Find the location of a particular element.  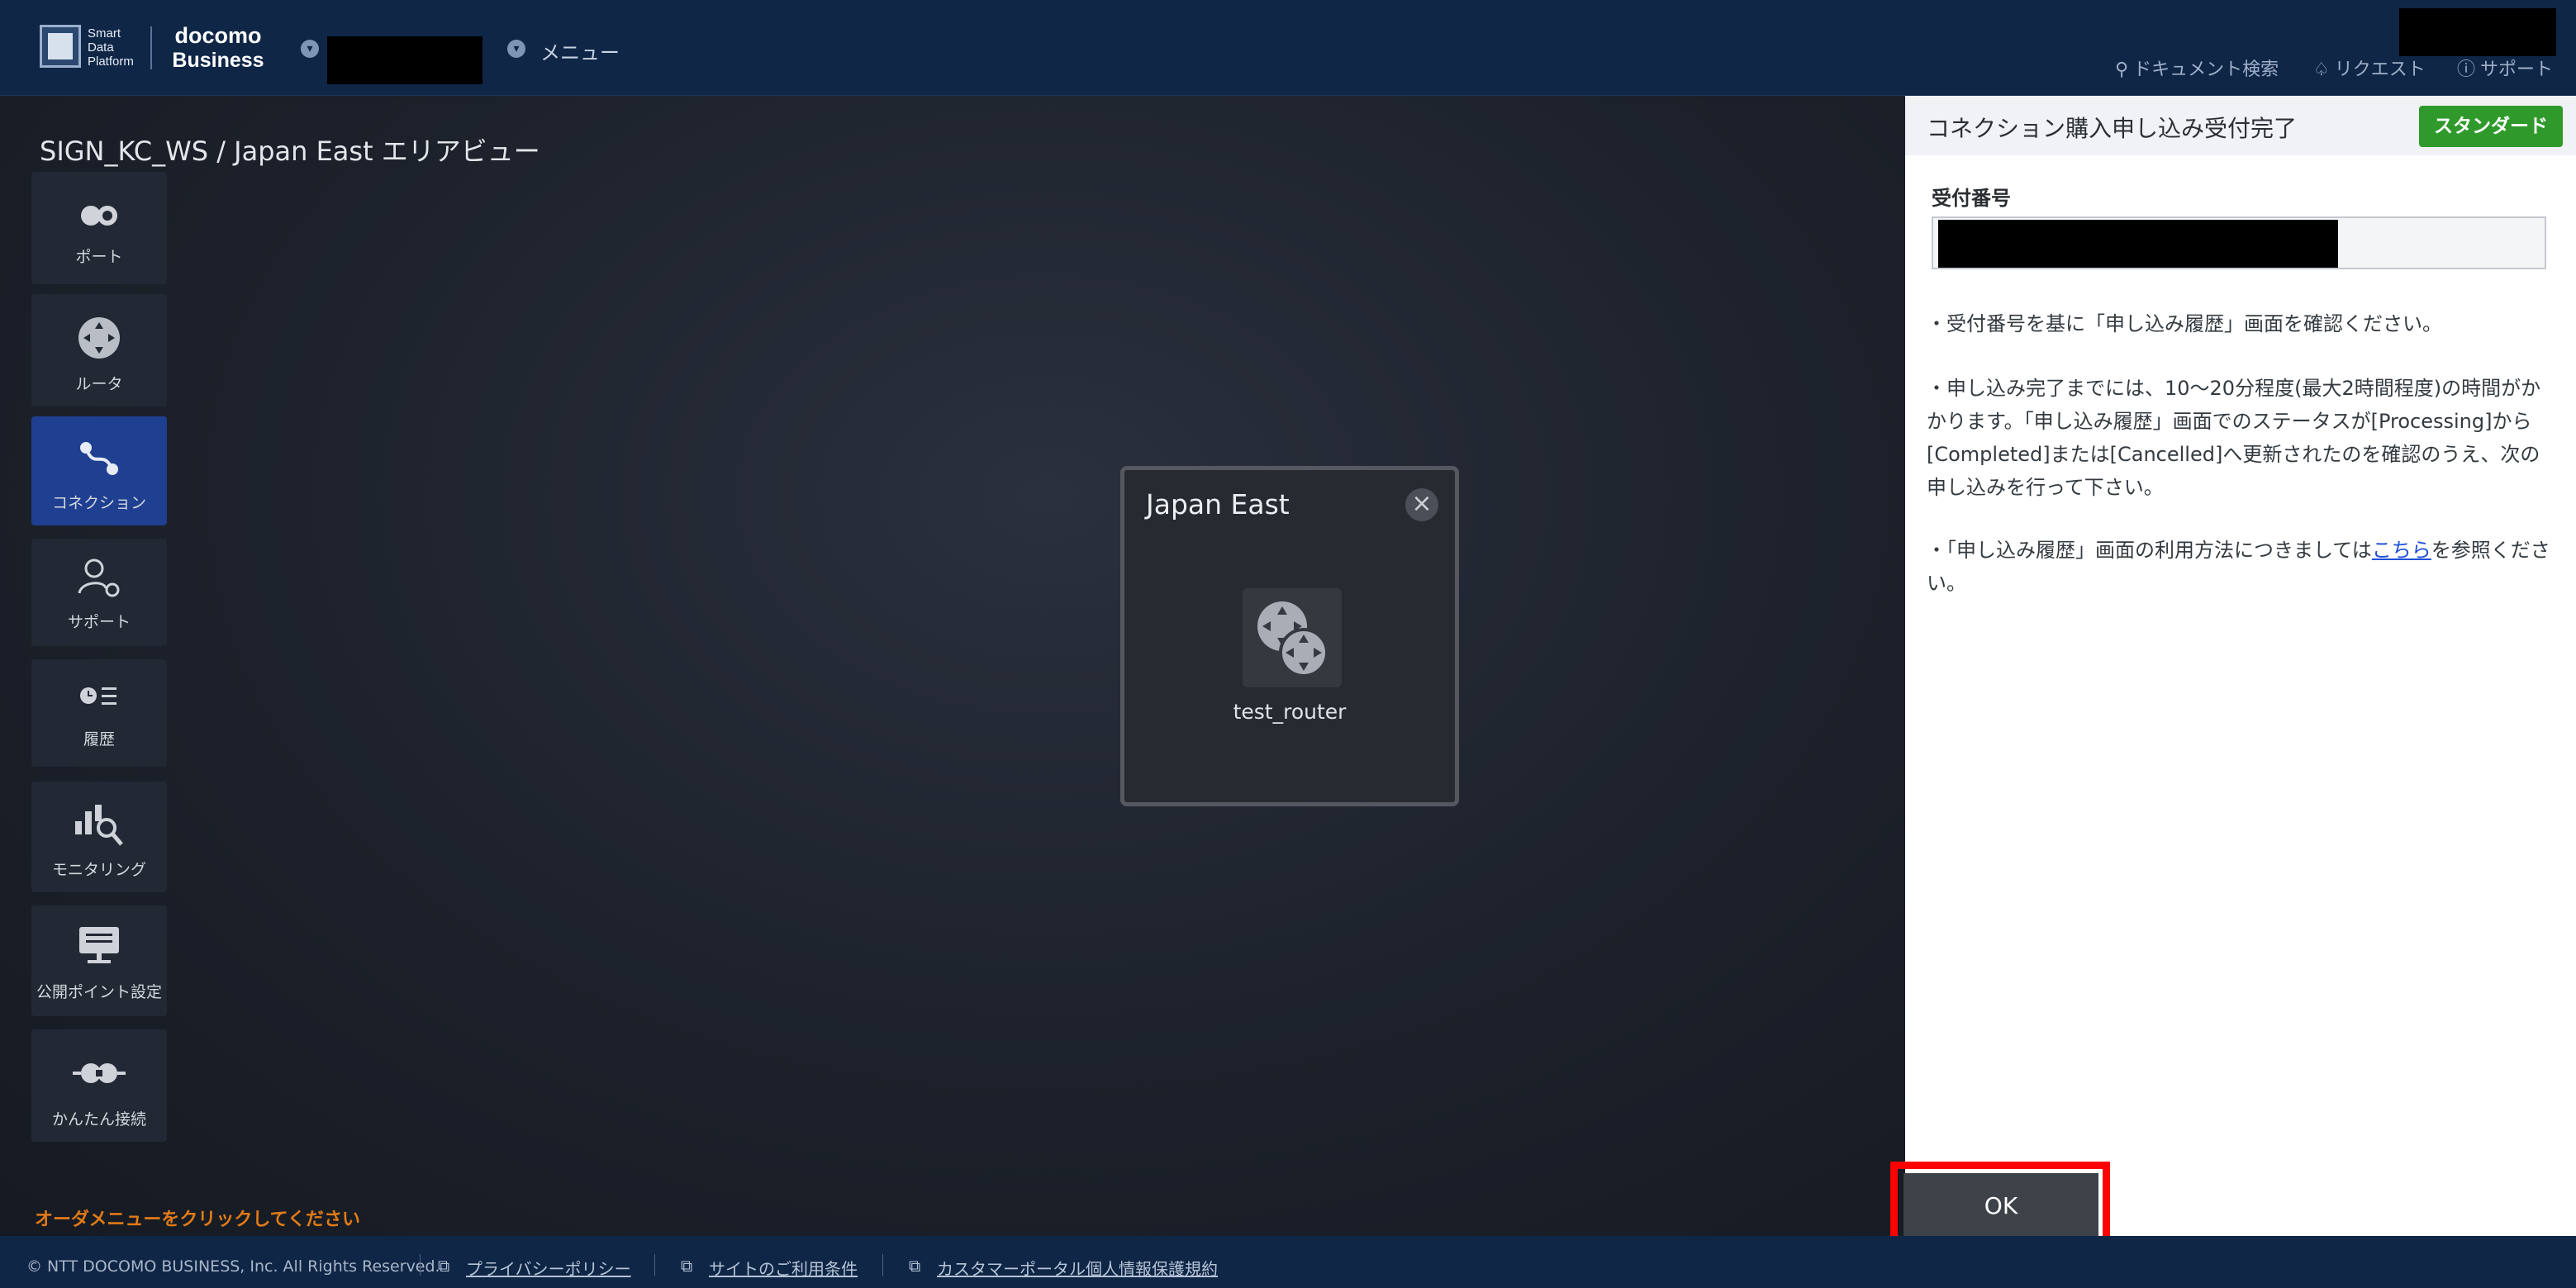

sidebar-item-router: ルータ is located at coordinates (99, 350).